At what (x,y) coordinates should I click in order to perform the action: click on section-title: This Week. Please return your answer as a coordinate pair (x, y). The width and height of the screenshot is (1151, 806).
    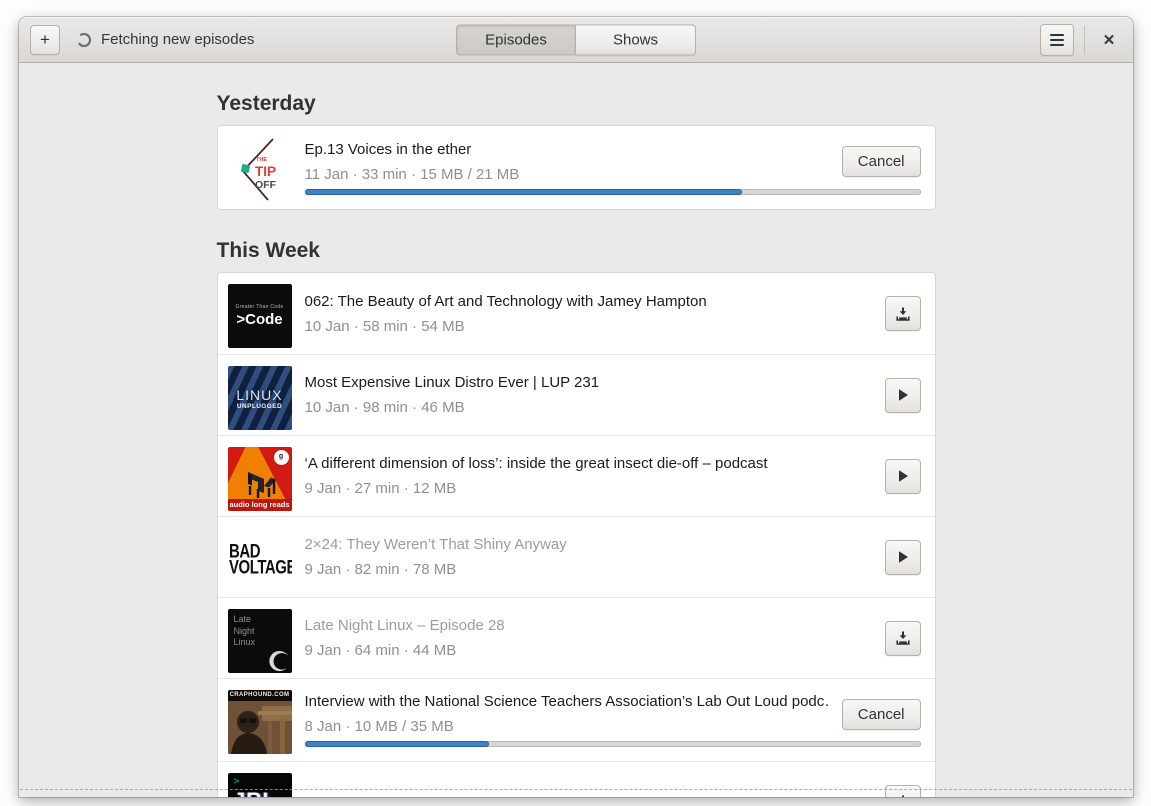
    Looking at the image, I should click on (268, 250).